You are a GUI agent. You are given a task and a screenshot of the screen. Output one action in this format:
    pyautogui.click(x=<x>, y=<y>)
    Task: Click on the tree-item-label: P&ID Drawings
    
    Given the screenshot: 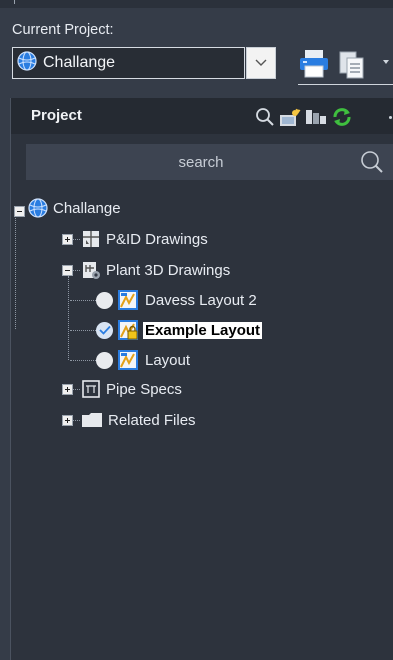 What is the action you would take?
    pyautogui.click(x=157, y=239)
    